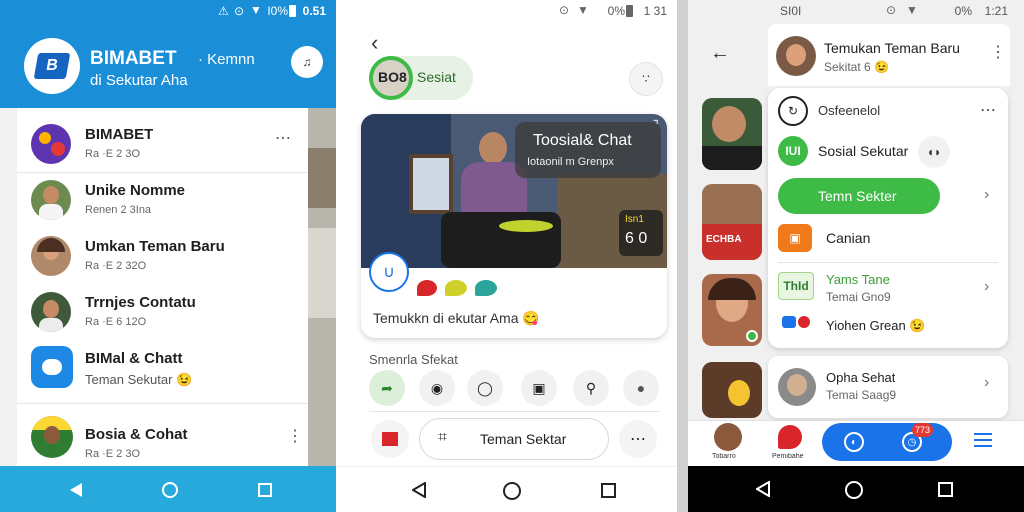  I want to click on menu-icon, so click(983, 434).